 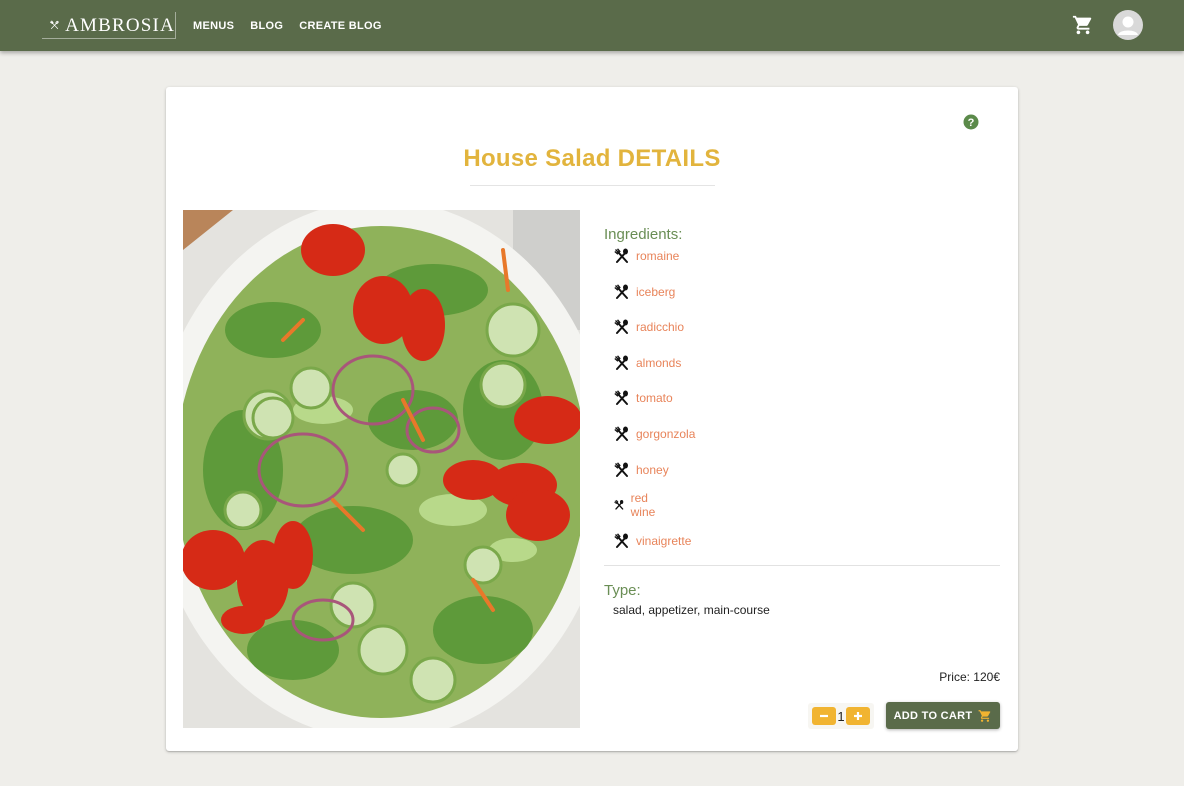 What do you see at coordinates (646, 505) in the screenshot?
I see `ingredient-red-wine: red wine` at bounding box center [646, 505].